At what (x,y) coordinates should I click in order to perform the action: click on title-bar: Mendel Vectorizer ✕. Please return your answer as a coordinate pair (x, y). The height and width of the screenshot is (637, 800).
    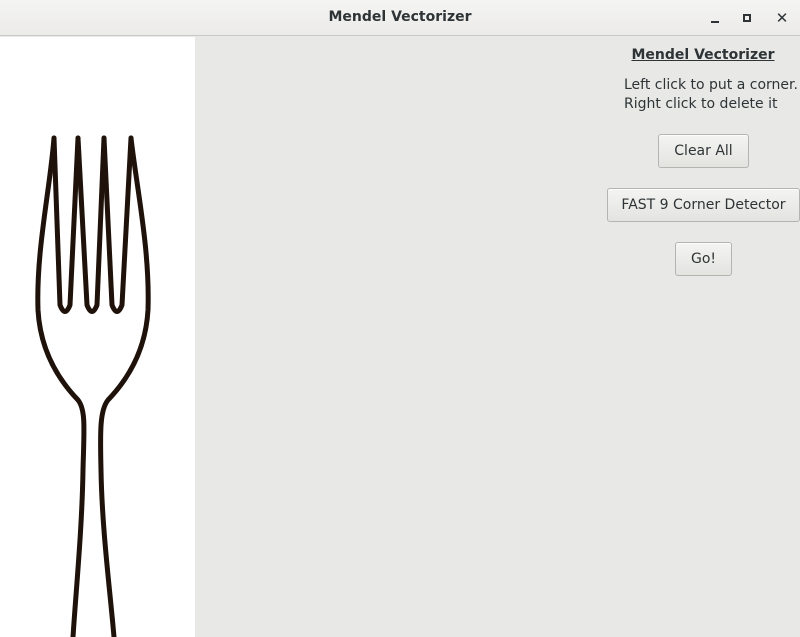
    Looking at the image, I should click on (400, 18).